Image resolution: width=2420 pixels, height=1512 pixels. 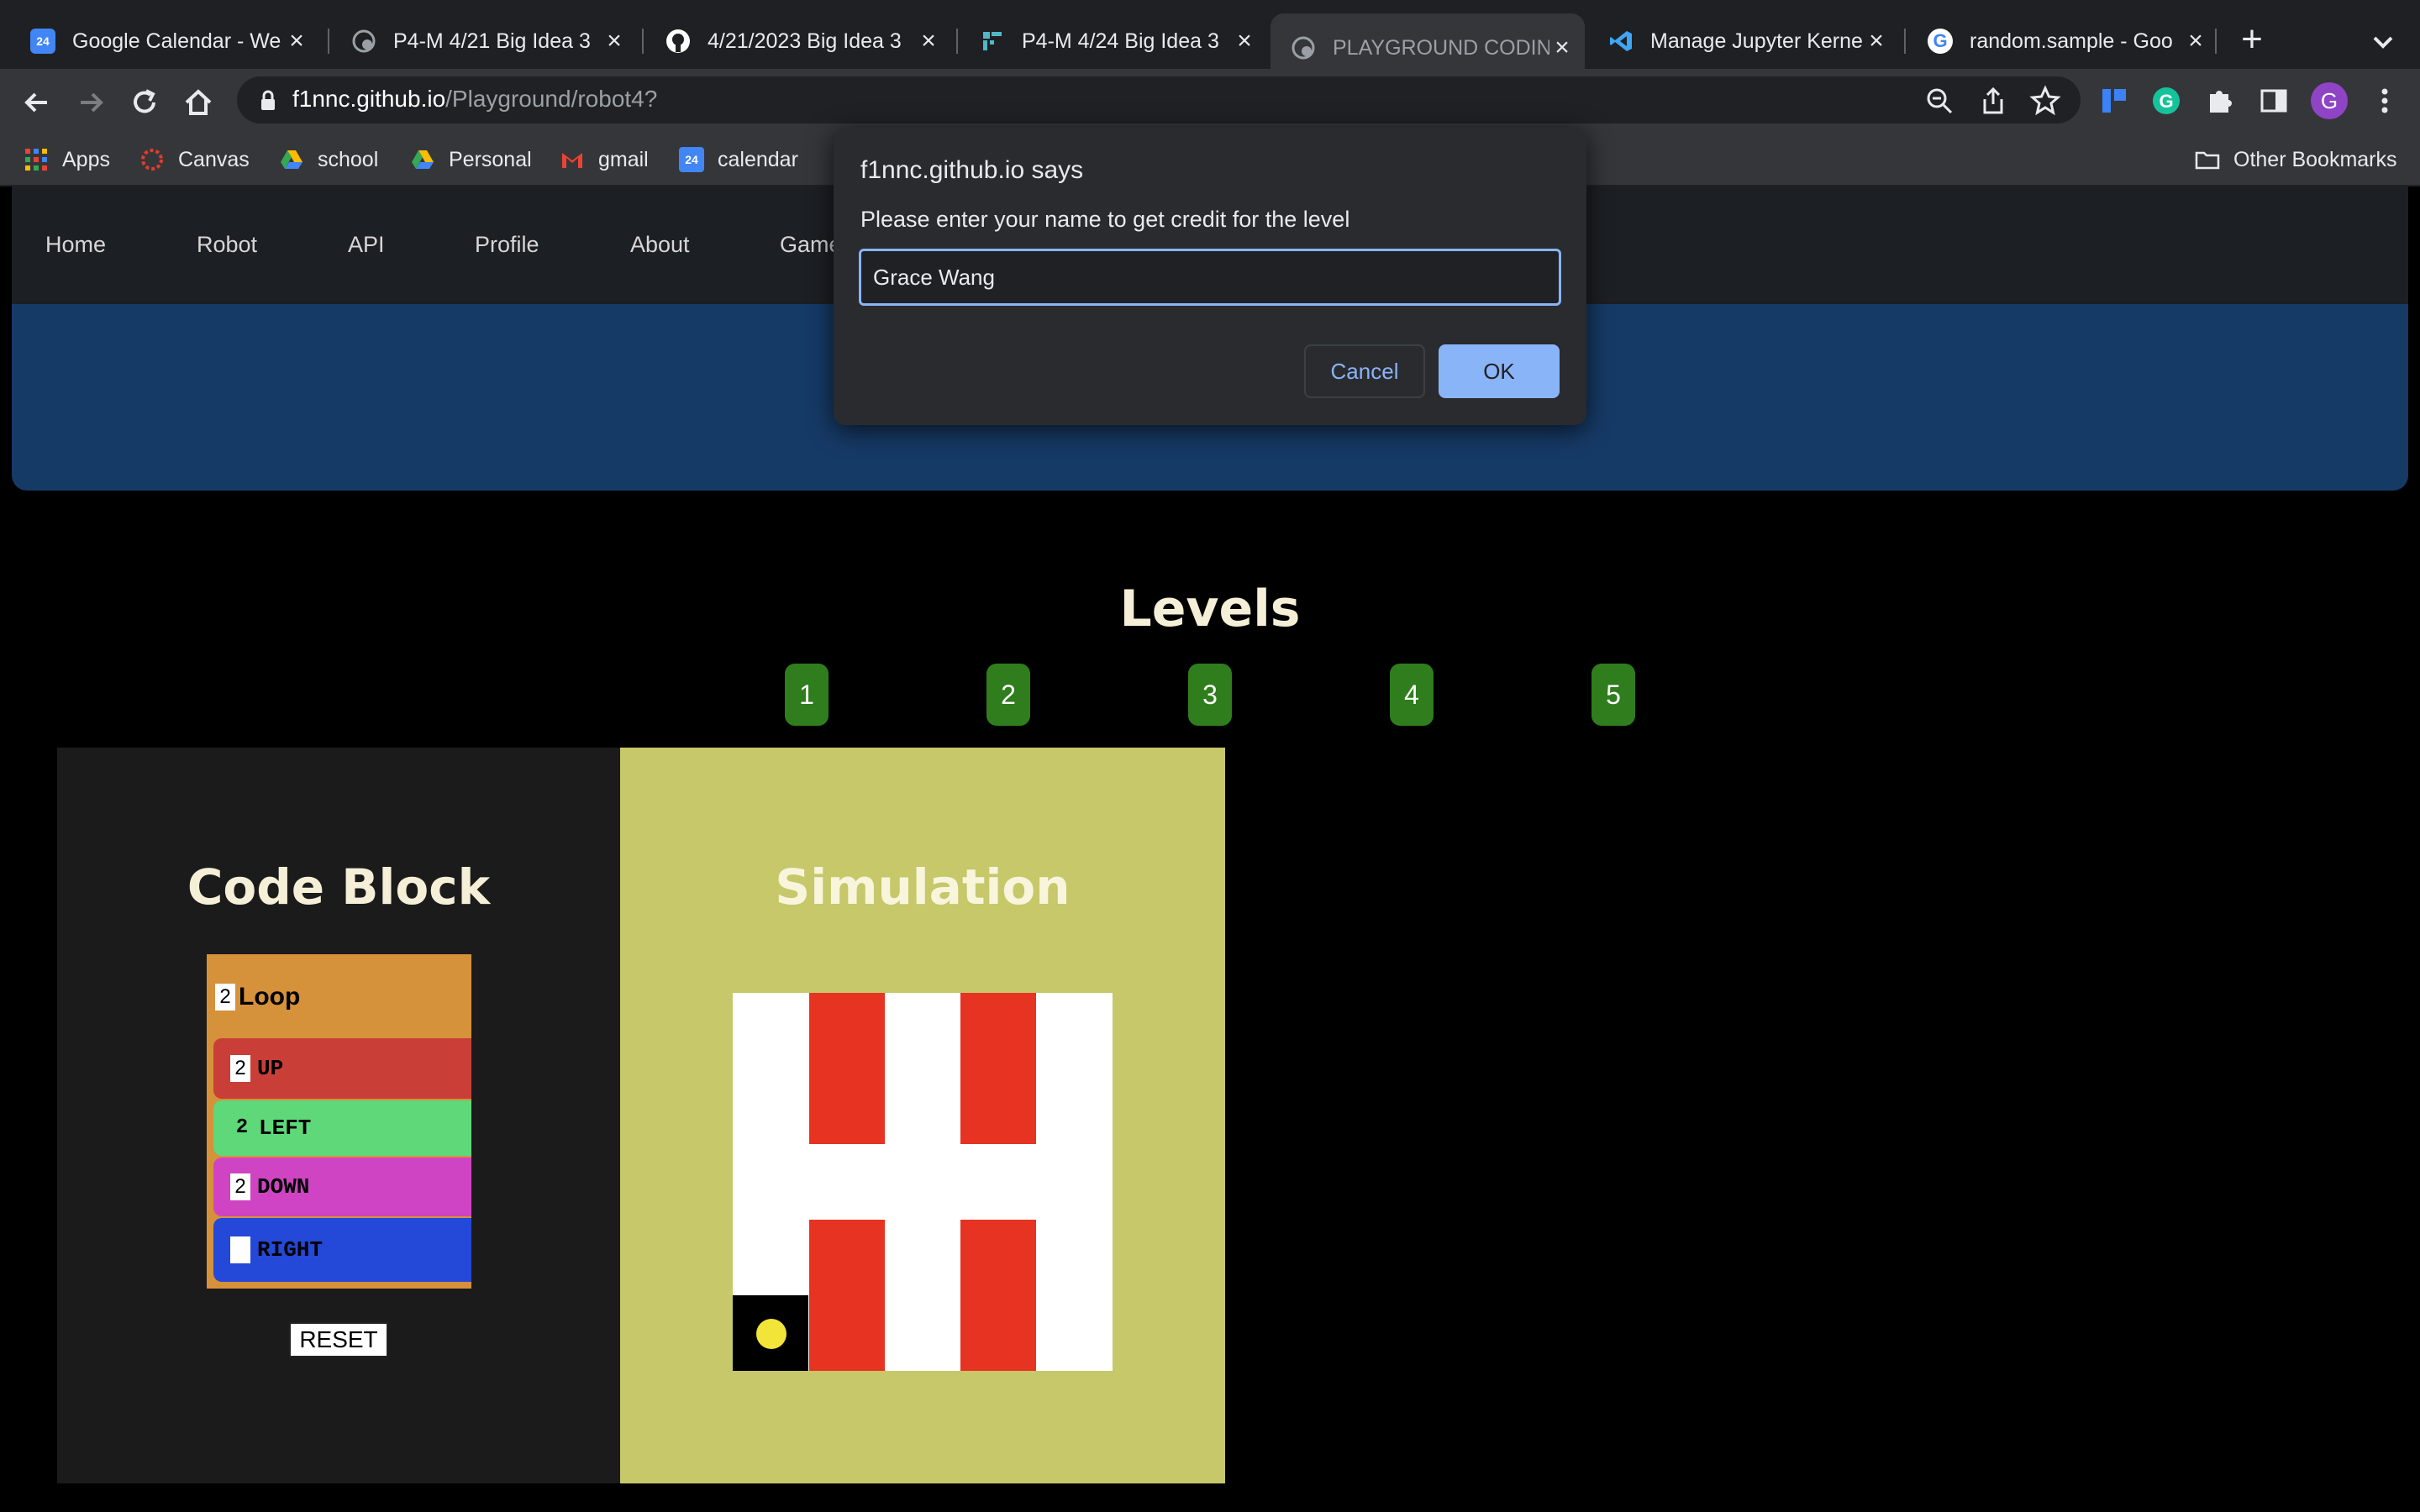 What do you see at coordinates (2220, 101) in the screenshot?
I see `extensions-puzzle-icon` at bounding box center [2220, 101].